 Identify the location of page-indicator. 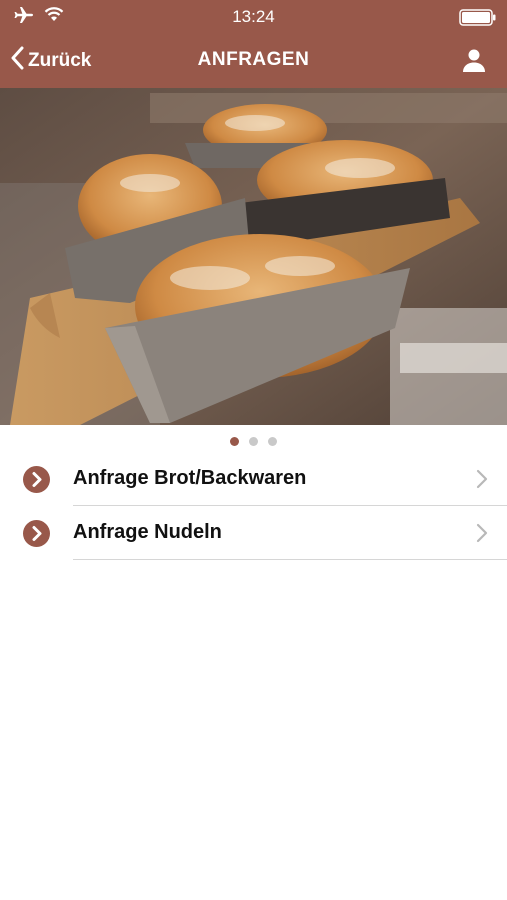
(253, 443).